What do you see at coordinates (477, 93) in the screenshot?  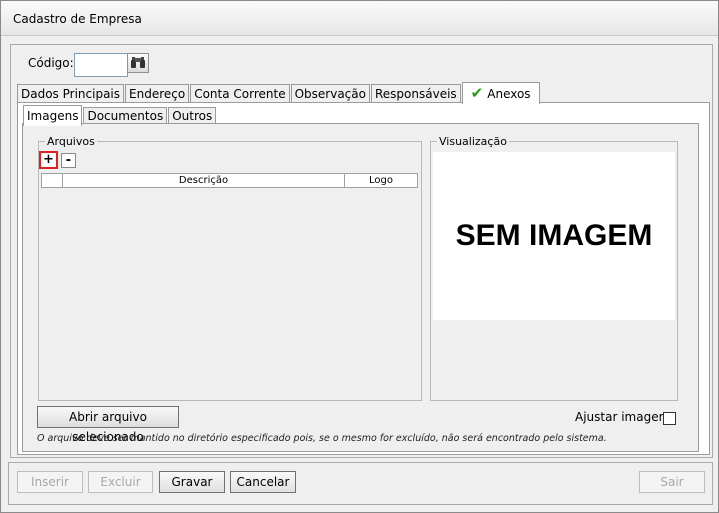 I see `check-icon: ✔` at bounding box center [477, 93].